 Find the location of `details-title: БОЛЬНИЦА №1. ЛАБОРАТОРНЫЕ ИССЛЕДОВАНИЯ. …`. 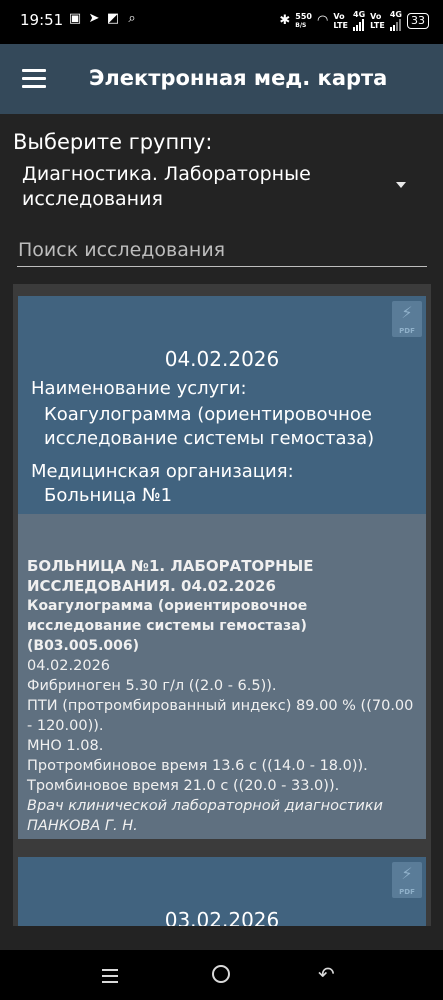

details-title: БОЛЬНИЦА №1. ЛАБОРАТОРНЫЕ ИССЛЕДОВАНИЯ. … is located at coordinates (170, 576).